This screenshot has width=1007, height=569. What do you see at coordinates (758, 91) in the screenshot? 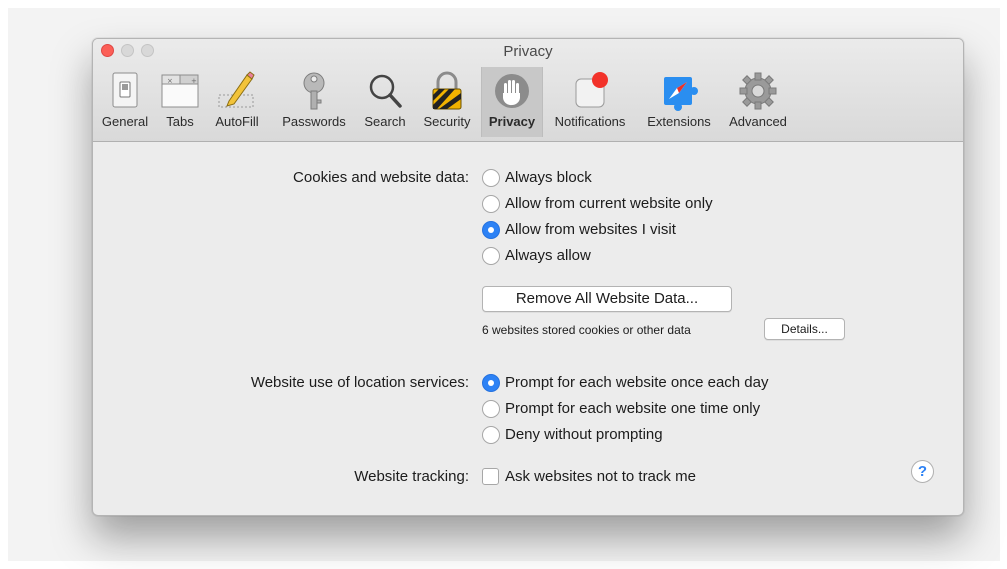
I see `gear-icon` at bounding box center [758, 91].